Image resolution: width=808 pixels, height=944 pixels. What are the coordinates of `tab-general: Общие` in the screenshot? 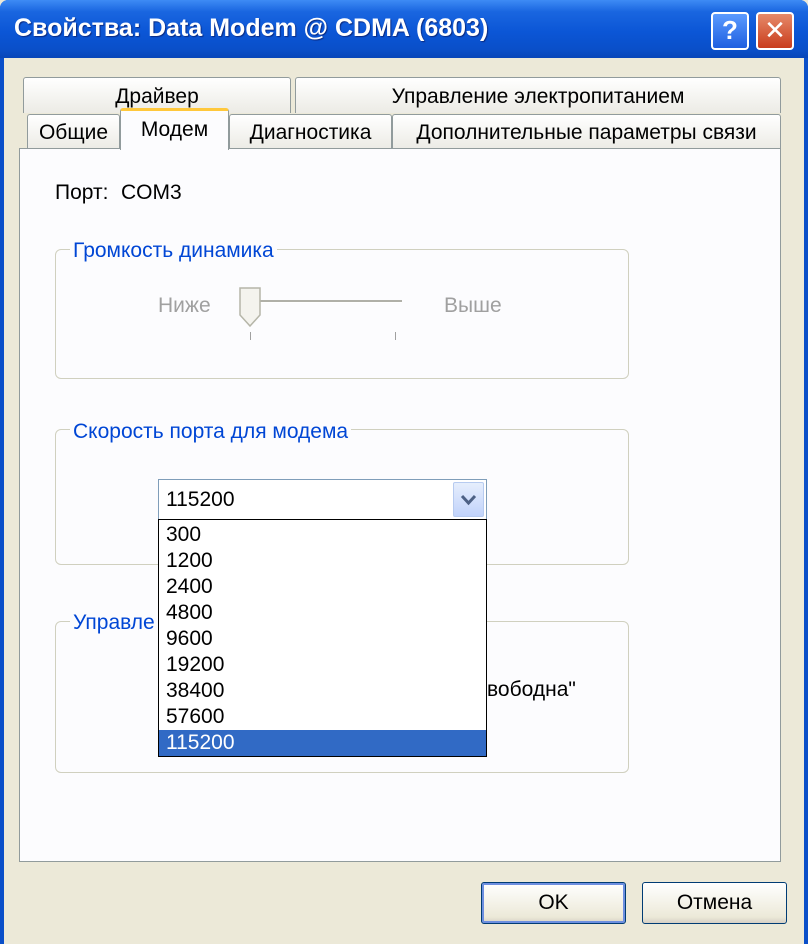 It's located at (73, 131).